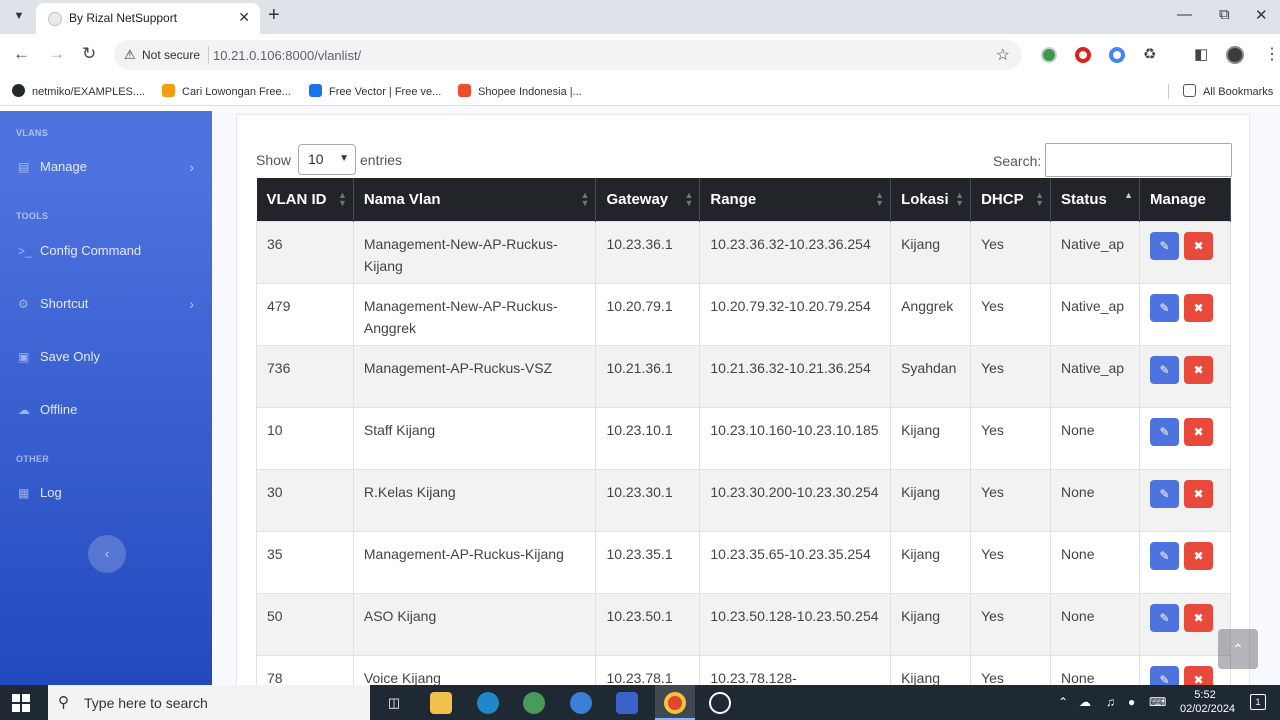 This screenshot has height=720, width=1280. What do you see at coordinates (795, 314) in the screenshot?
I see `table-cell: 10.20.79.32-10.20.79.254` at bounding box center [795, 314].